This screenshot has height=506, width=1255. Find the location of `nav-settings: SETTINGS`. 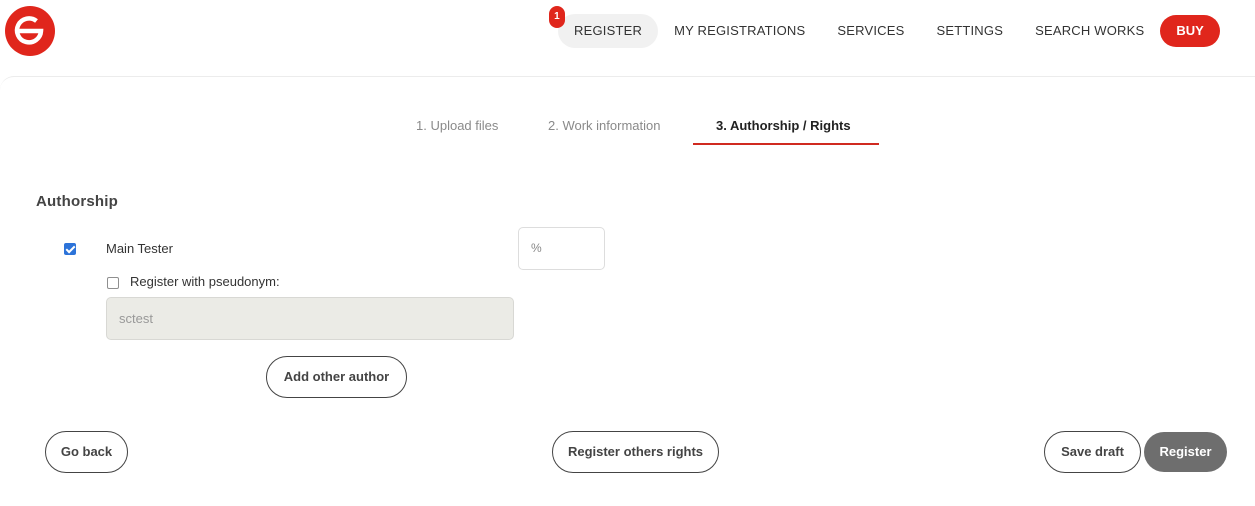

nav-settings: SETTINGS is located at coordinates (969, 31).